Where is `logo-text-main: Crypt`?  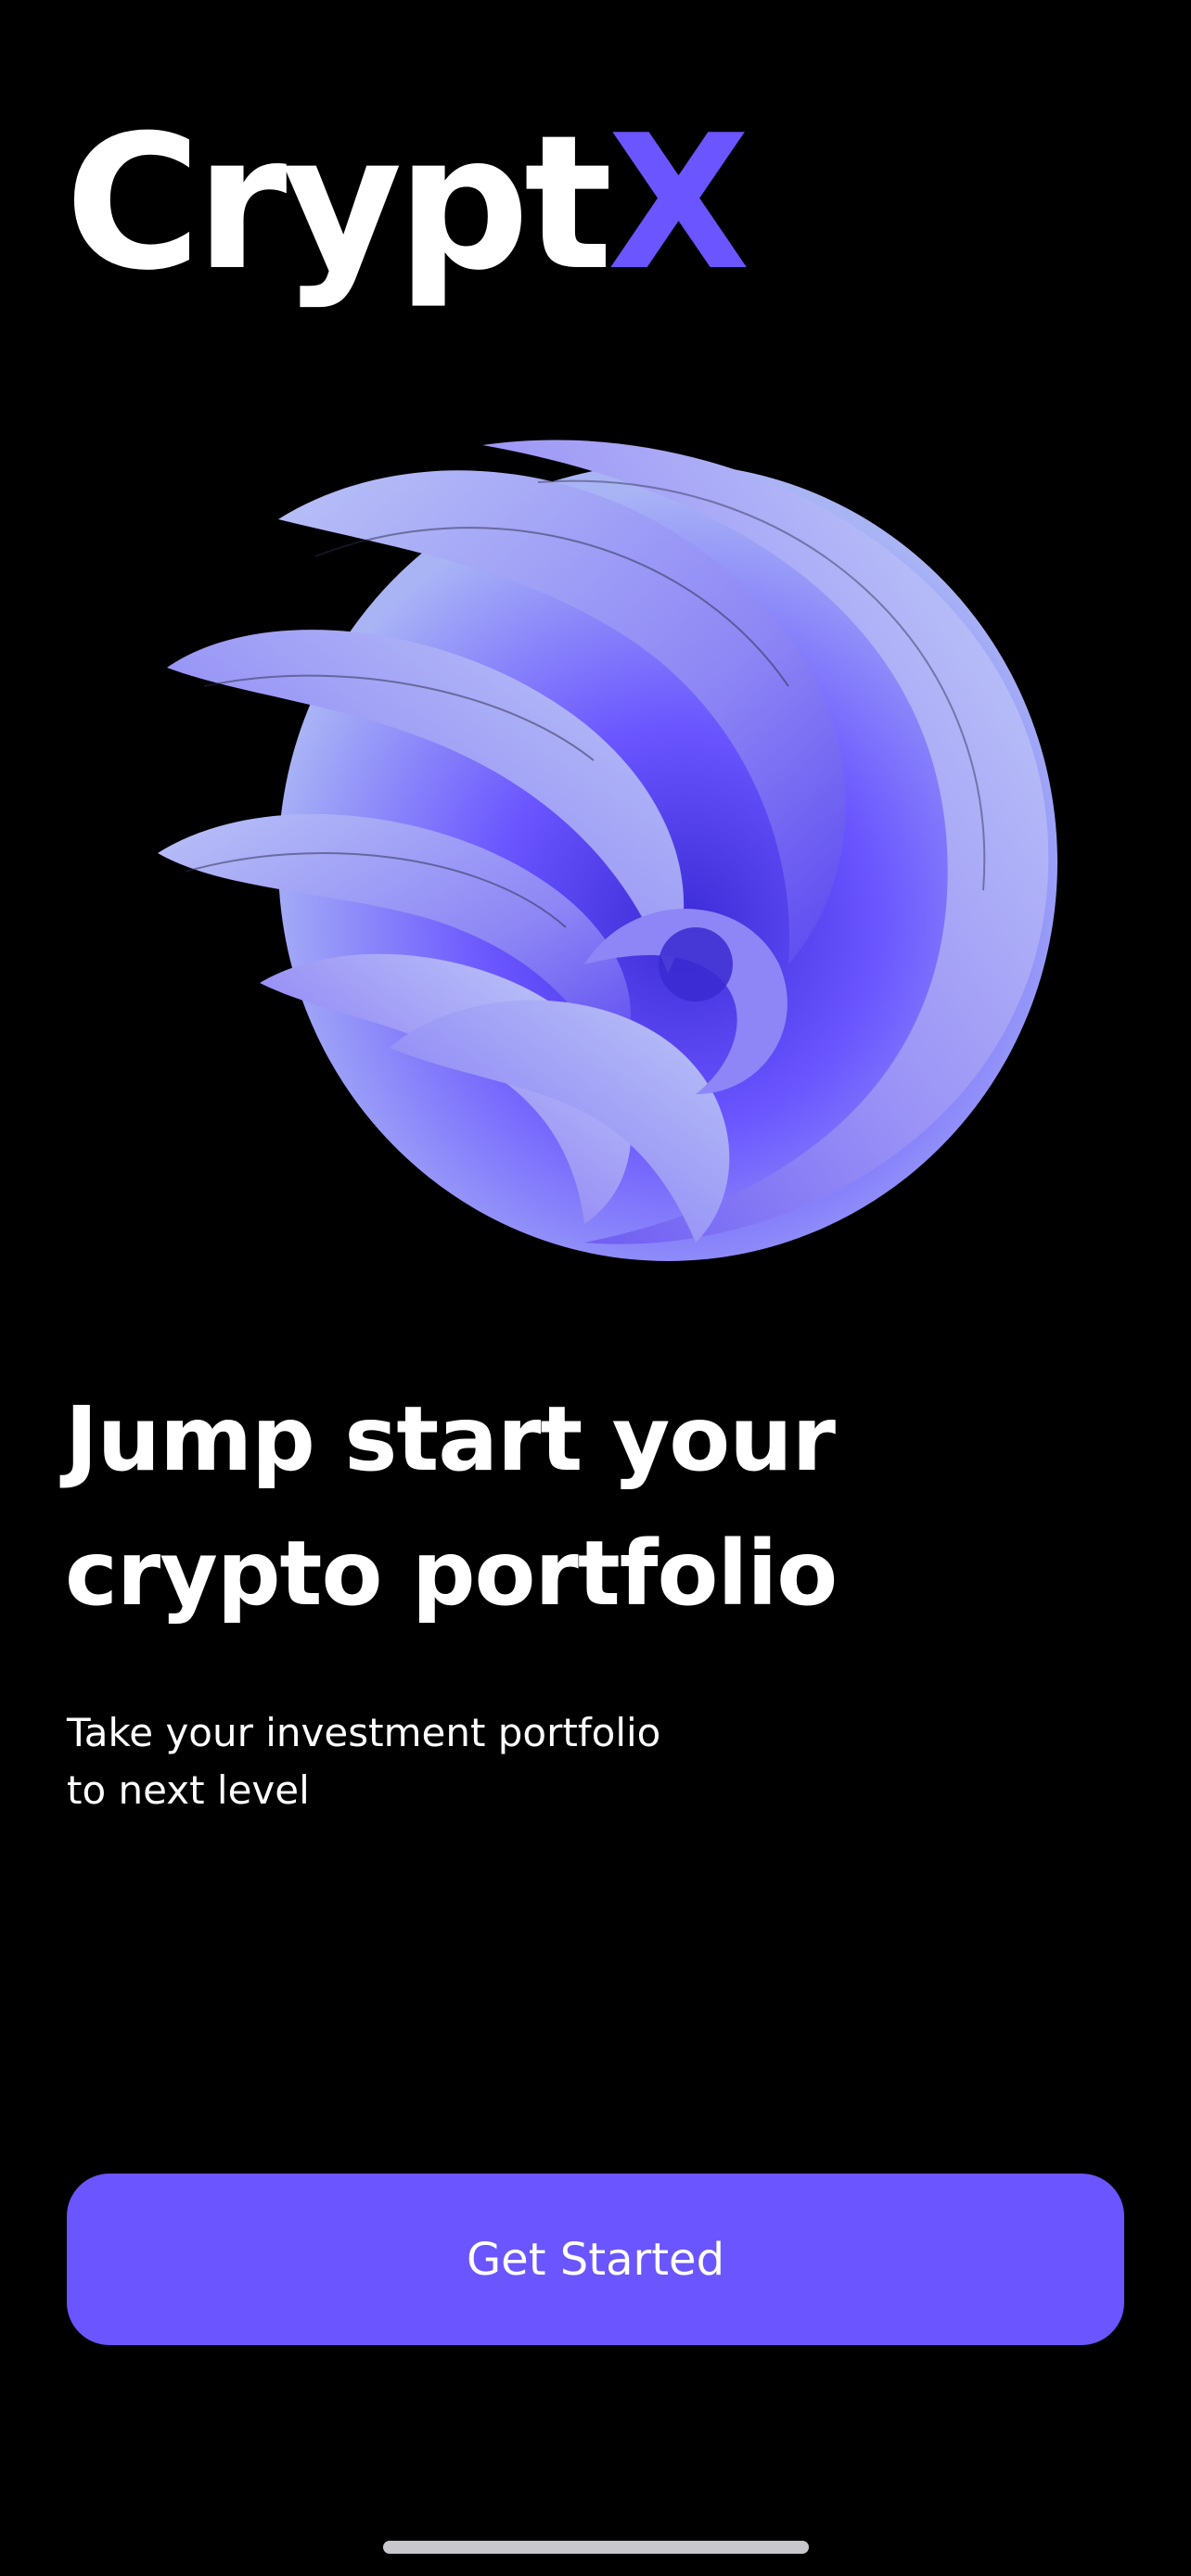 logo-text-main: Crypt is located at coordinates (339, 204).